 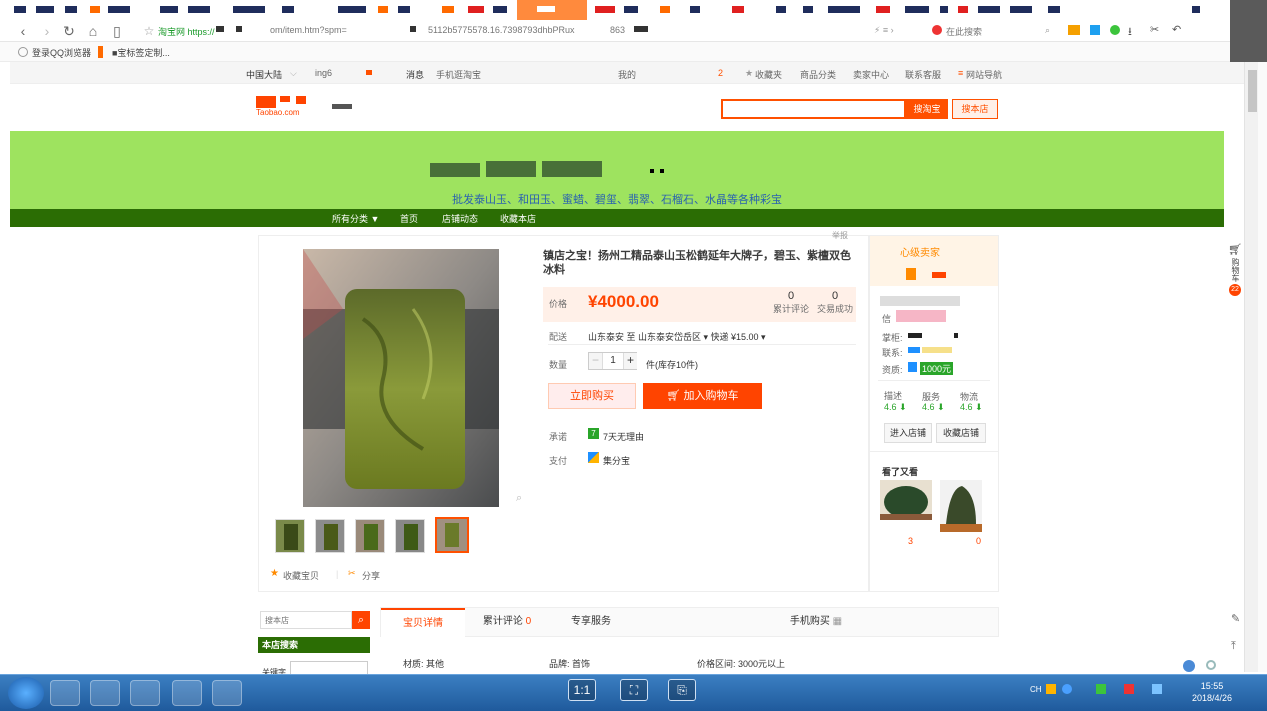 I want to click on wechat-icon, so click(x=1115, y=30).